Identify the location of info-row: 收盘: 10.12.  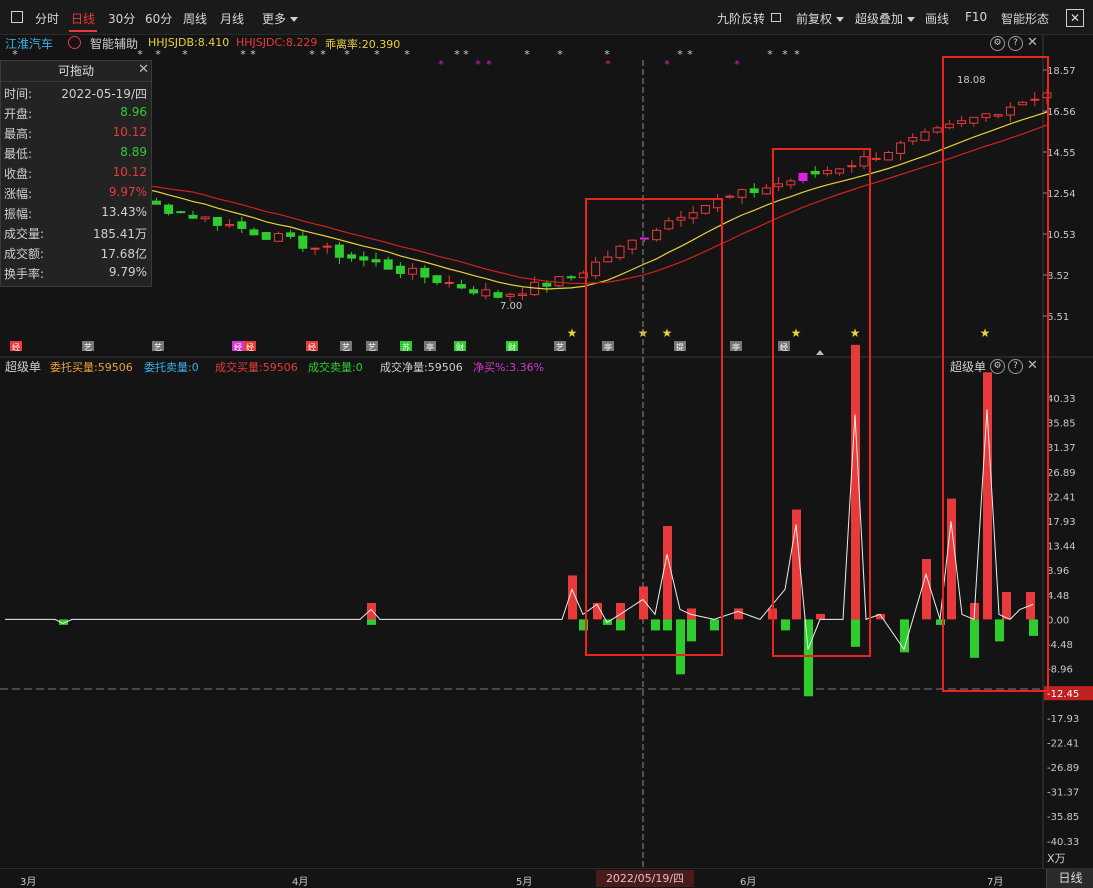
(75, 174).